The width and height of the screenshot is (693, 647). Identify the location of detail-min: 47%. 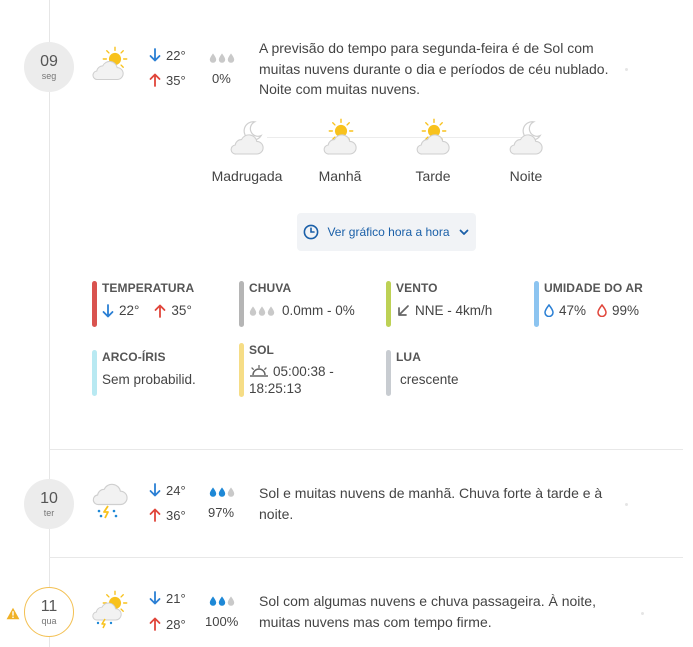
(573, 310).